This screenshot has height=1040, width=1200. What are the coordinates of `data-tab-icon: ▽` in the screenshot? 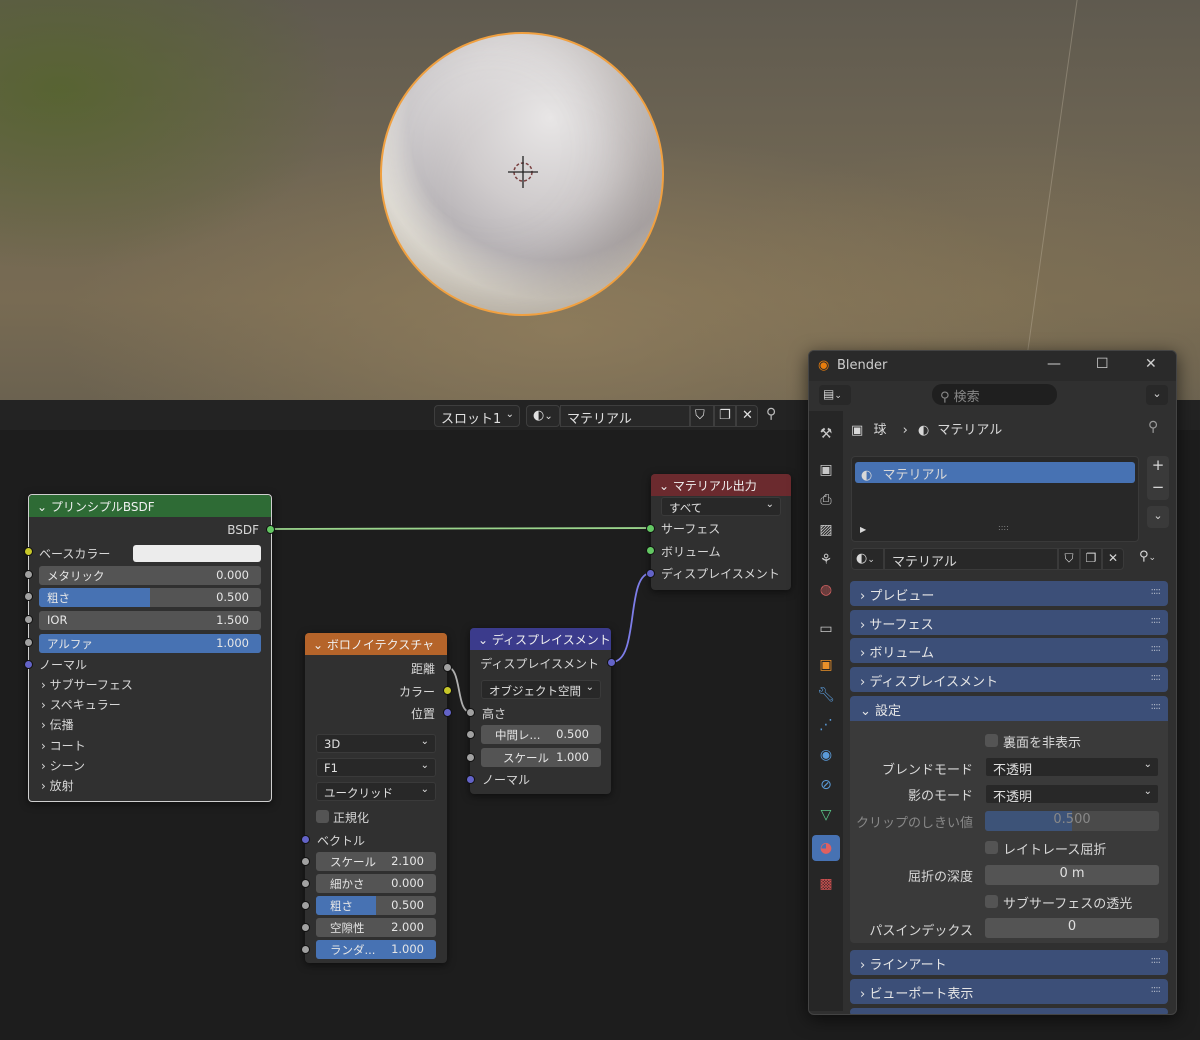 It's located at (826, 815).